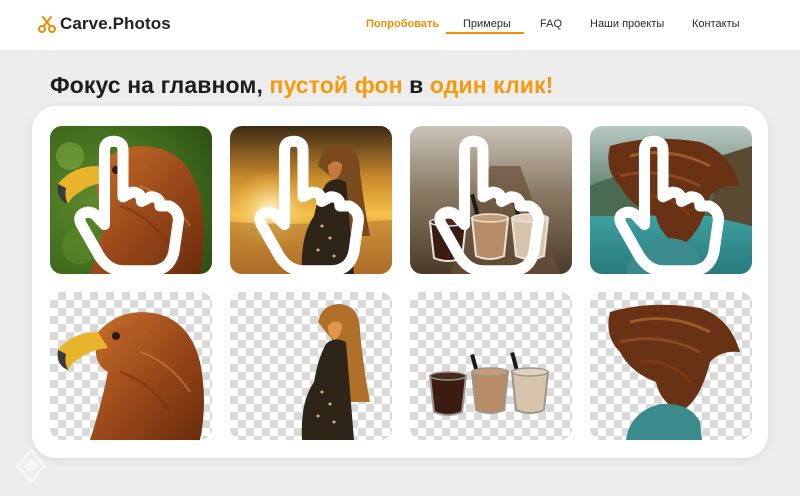 This screenshot has width=800, height=496. I want to click on headline-part-1: Фокус на главном,, so click(160, 85).